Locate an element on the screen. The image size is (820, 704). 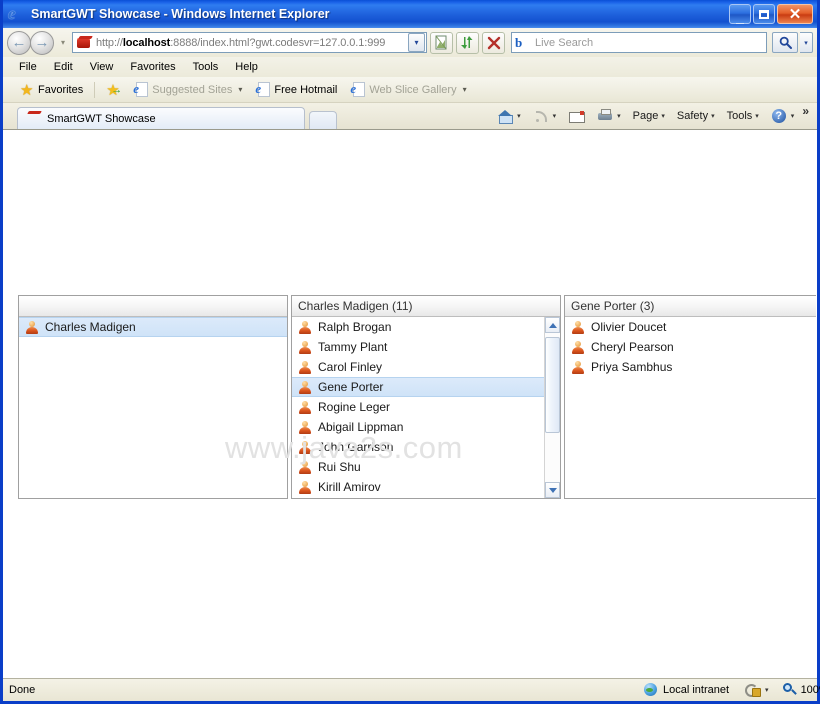
back-button: ← is located at coordinates (19, 42).